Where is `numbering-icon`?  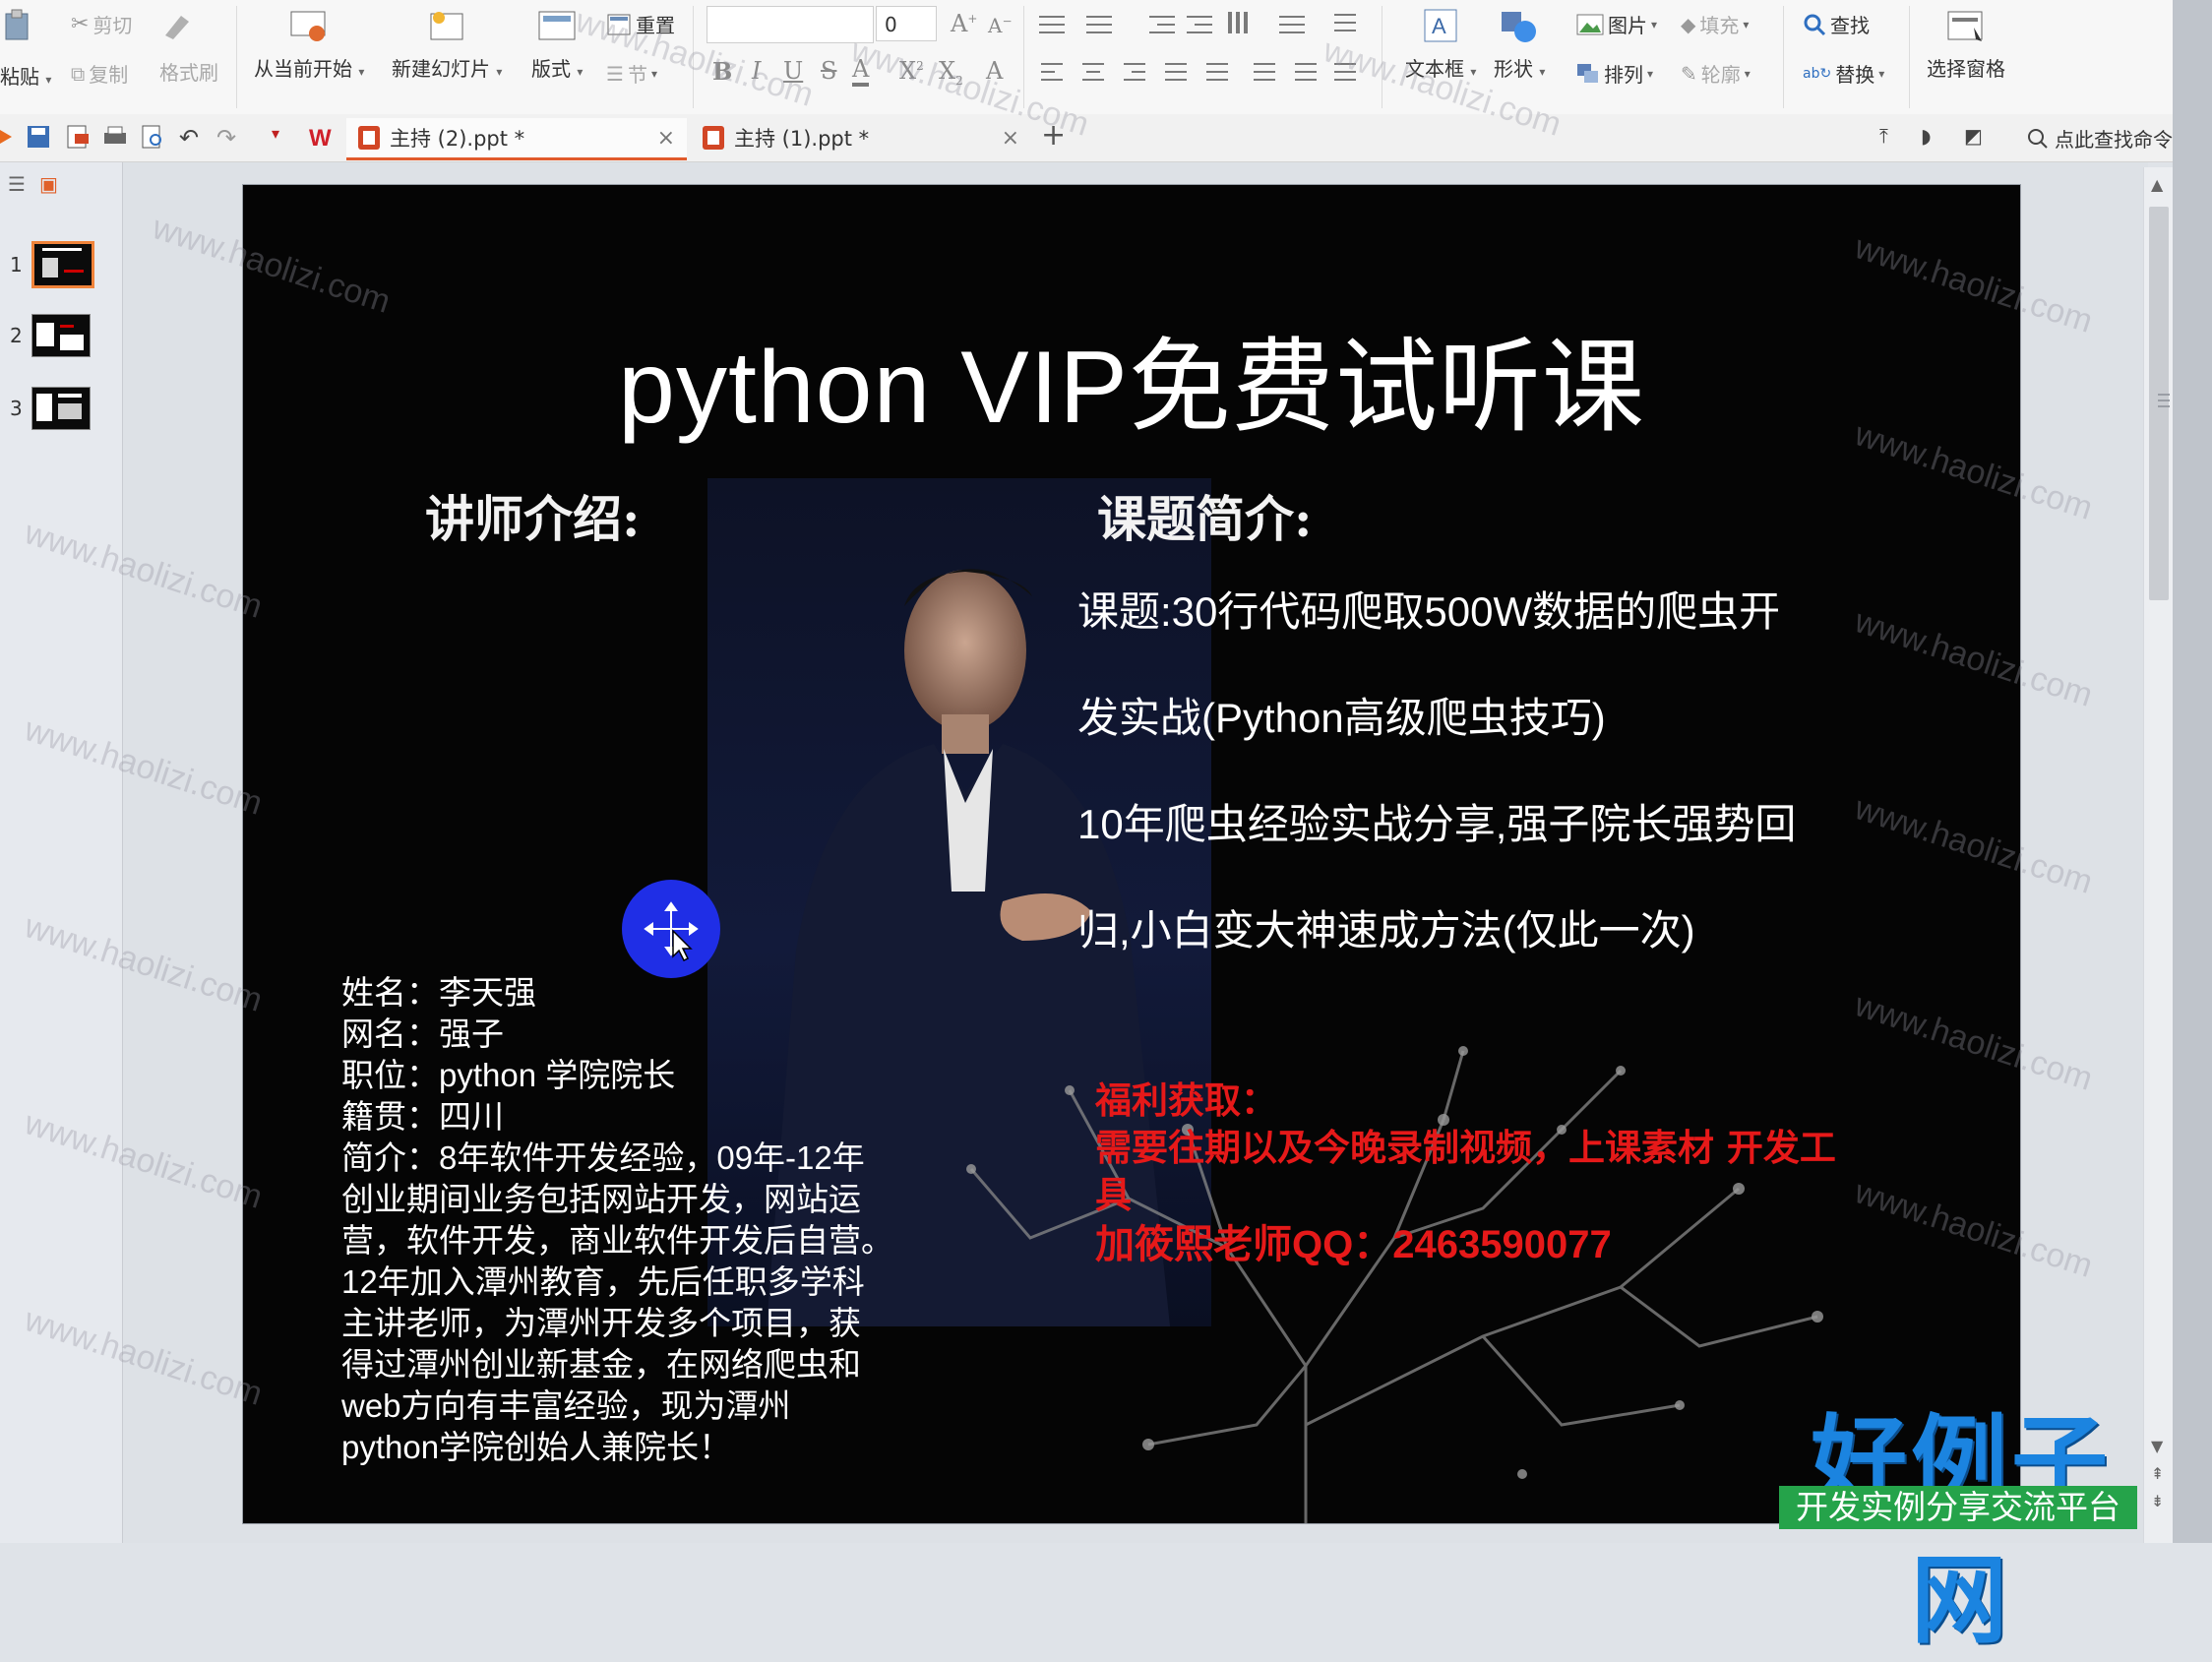 numbering-icon is located at coordinates (1099, 24).